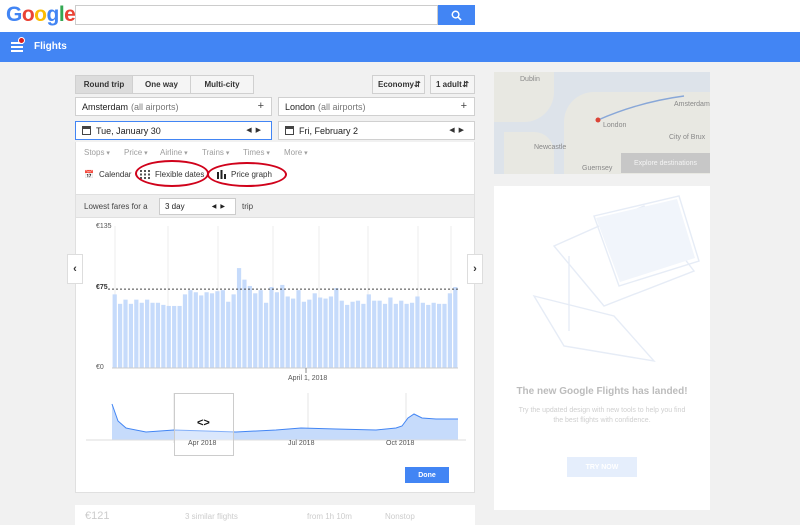  What do you see at coordinates (376, 130) in the screenshot?
I see `return-date-field: Fri, February 2 ◀▶` at bounding box center [376, 130].